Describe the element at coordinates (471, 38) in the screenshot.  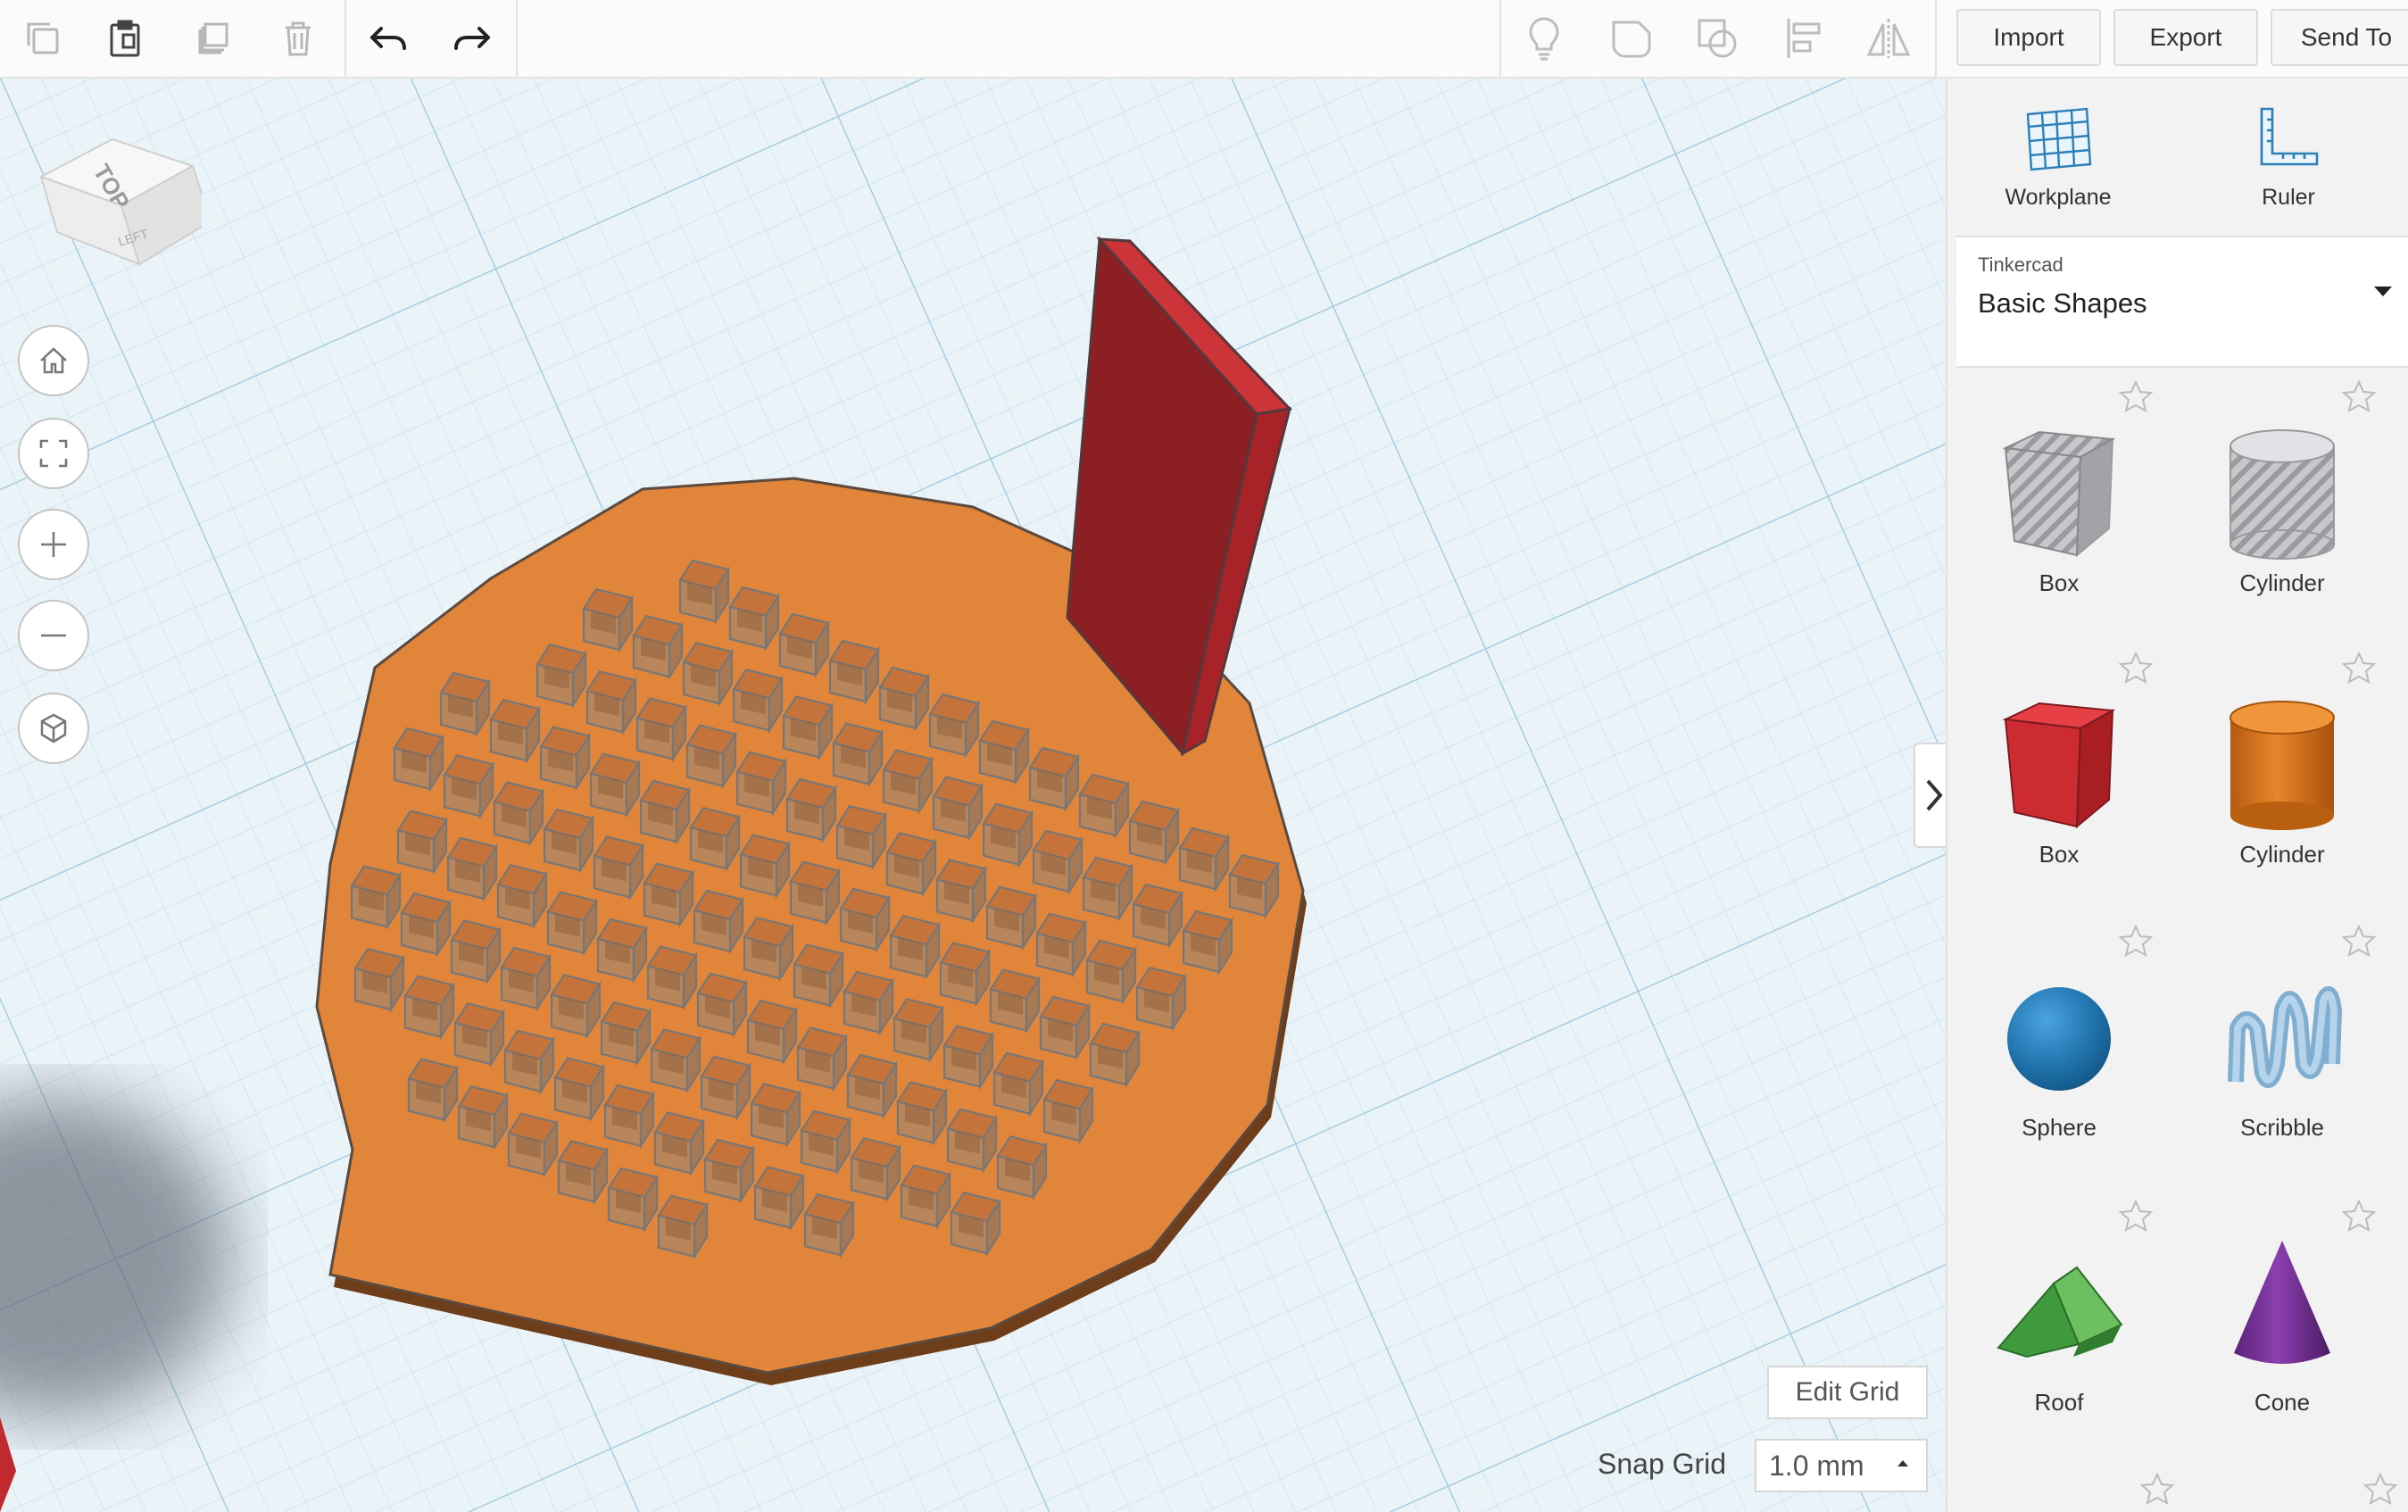
I see `redo-button` at that location.